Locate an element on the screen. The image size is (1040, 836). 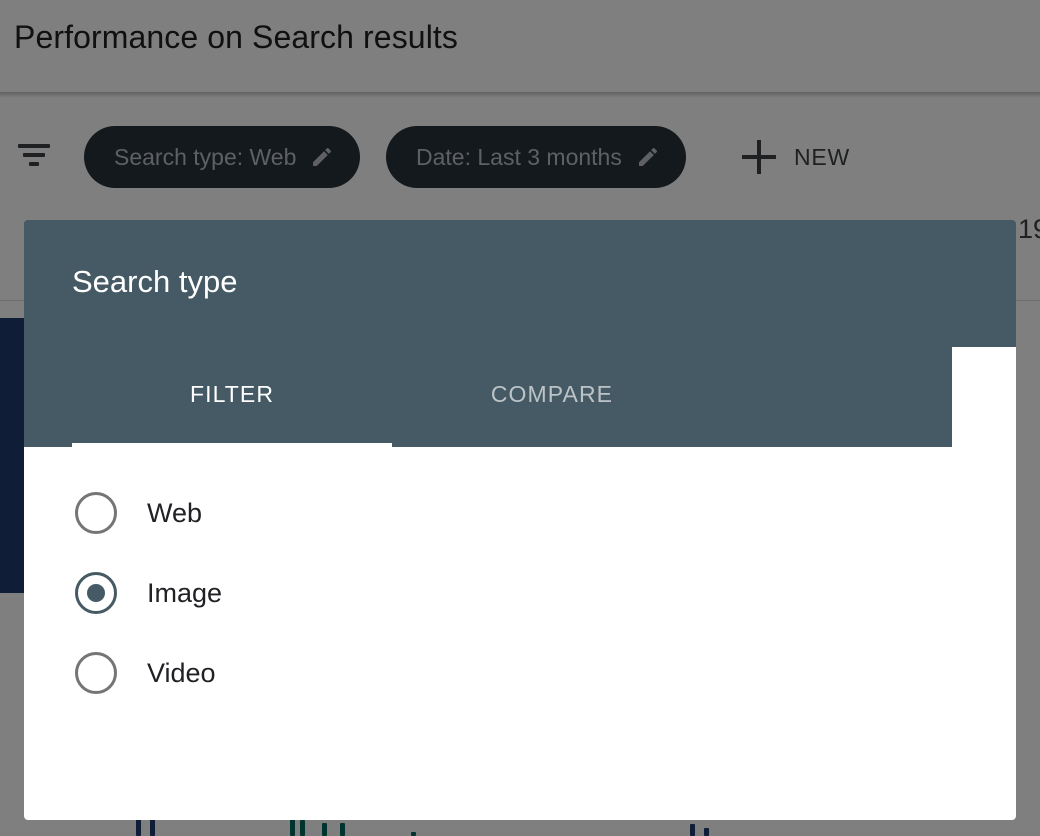
radio-icon-web is located at coordinates (96, 513).